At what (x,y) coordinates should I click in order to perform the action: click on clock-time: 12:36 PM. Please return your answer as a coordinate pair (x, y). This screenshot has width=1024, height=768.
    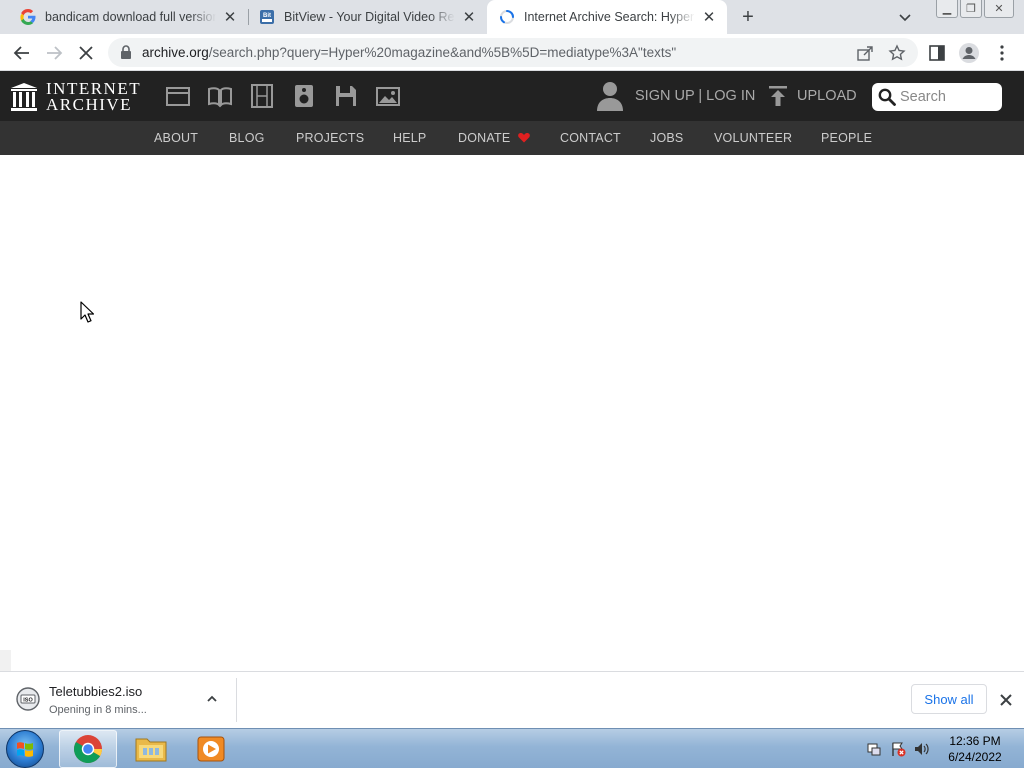
    Looking at the image, I should click on (975, 741).